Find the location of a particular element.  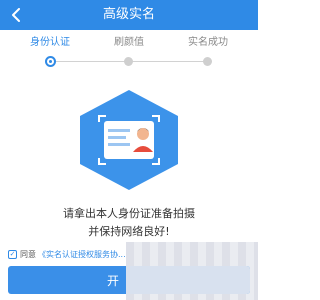

chevron-left-icon is located at coordinates (16, 15).